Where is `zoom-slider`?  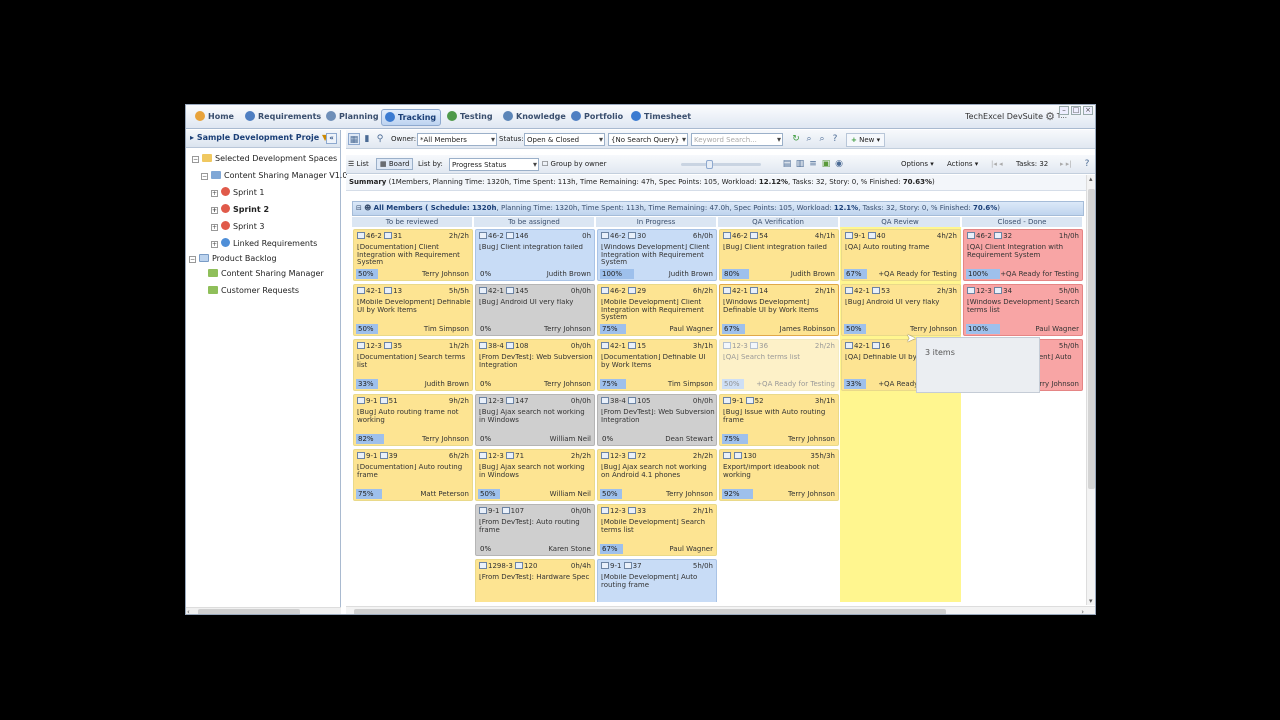 zoom-slider is located at coordinates (721, 164).